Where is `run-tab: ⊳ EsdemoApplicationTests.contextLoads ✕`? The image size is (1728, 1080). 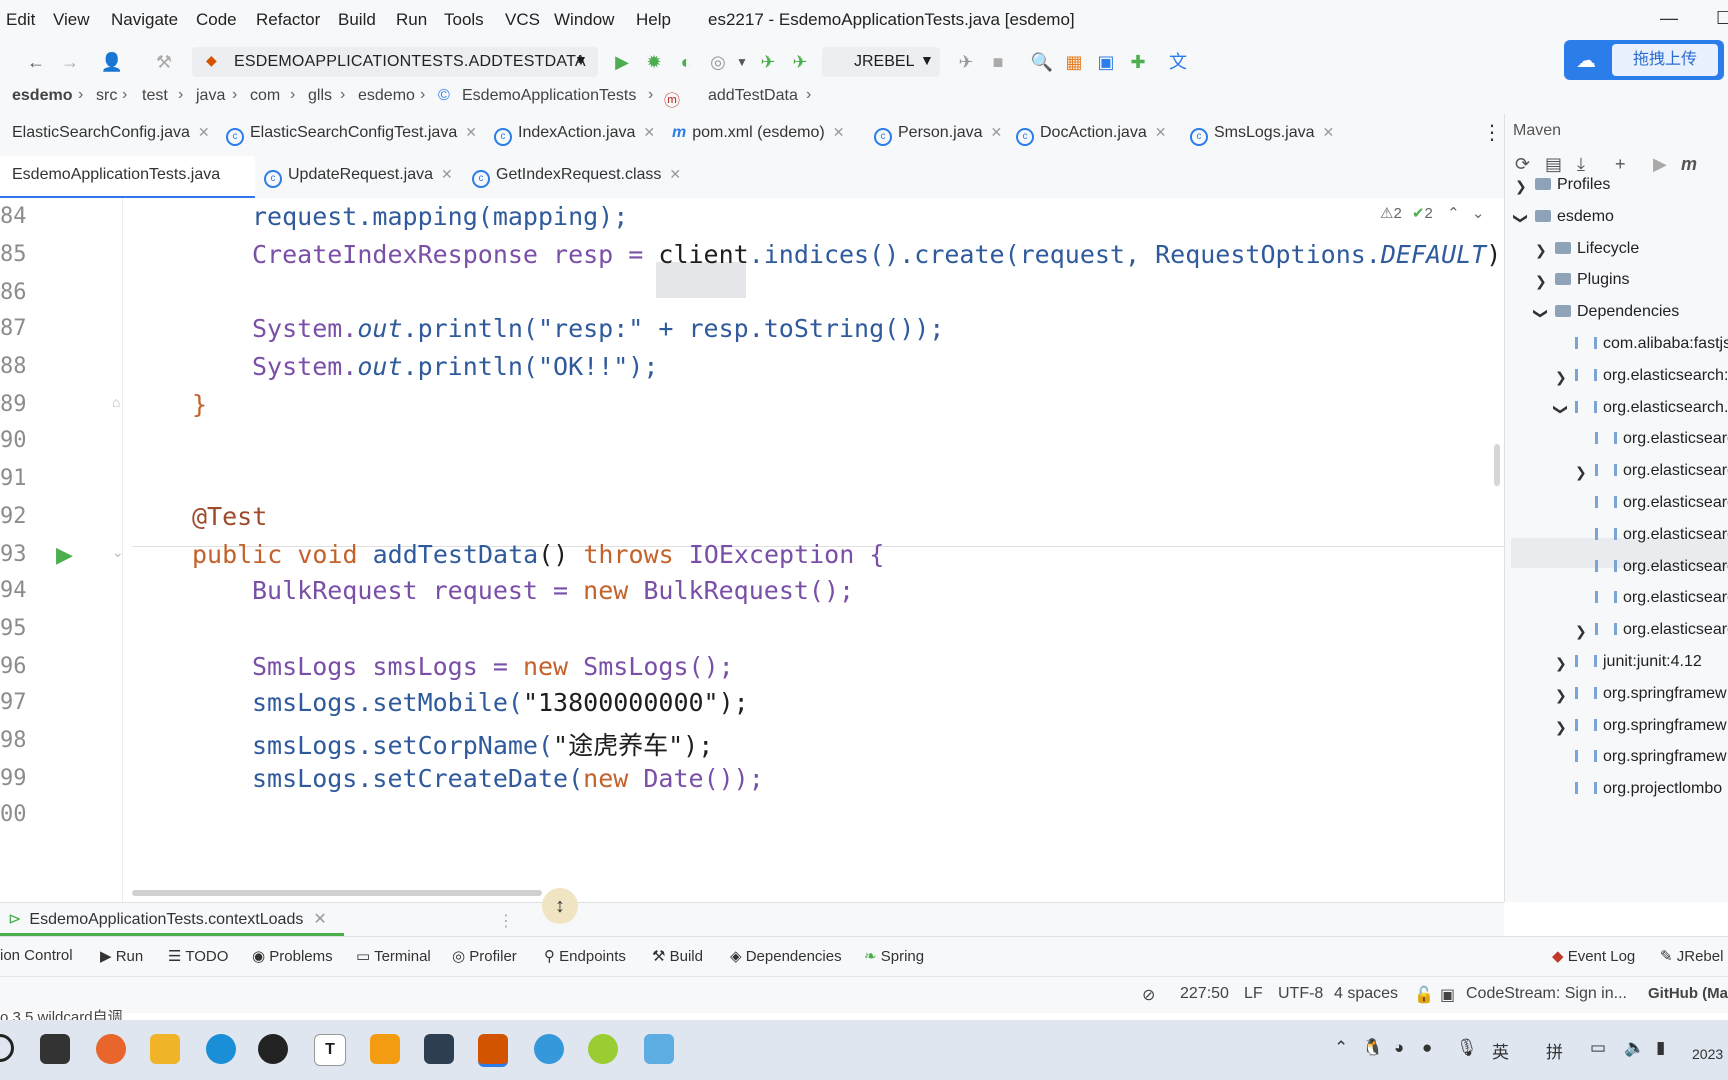 run-tab: ⊳ EsdemoApplicationTests.contextLoads ✕ is located at coordinates (167, 919).